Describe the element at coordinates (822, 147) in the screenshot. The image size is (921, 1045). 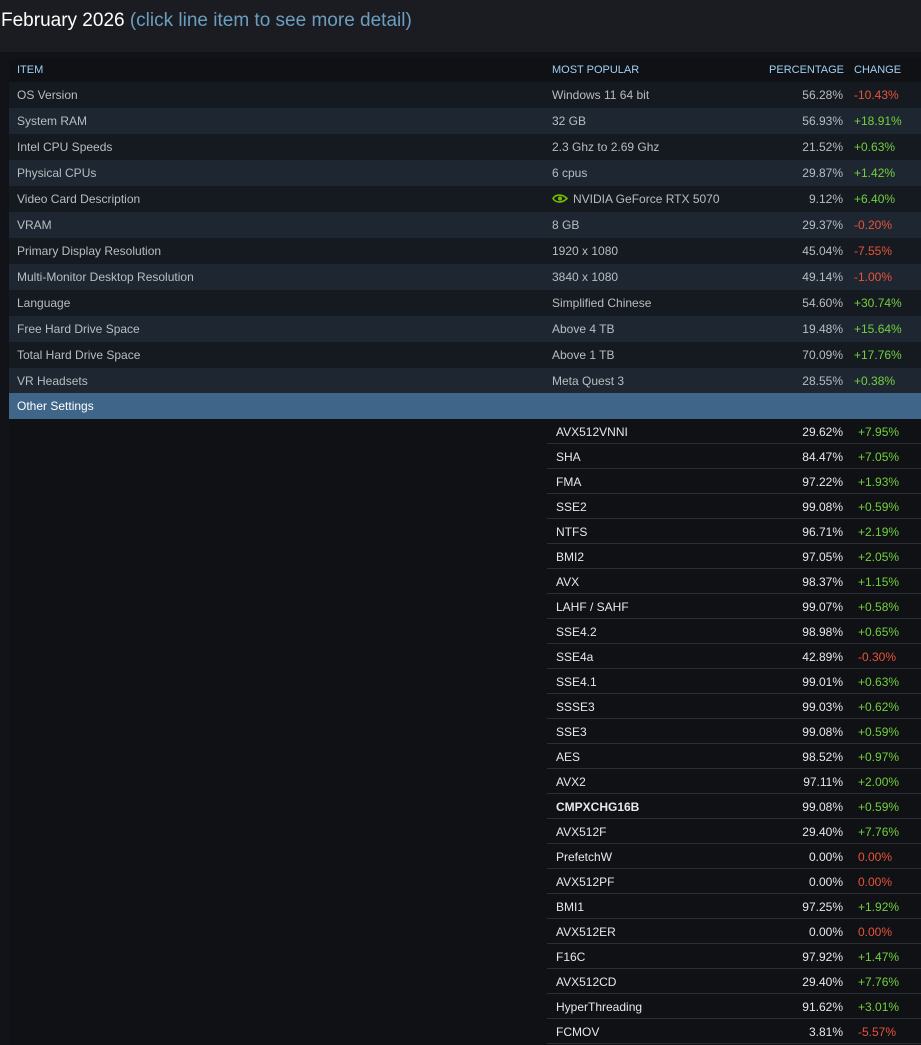
I see `row-percentage: 21.52%` at that location.